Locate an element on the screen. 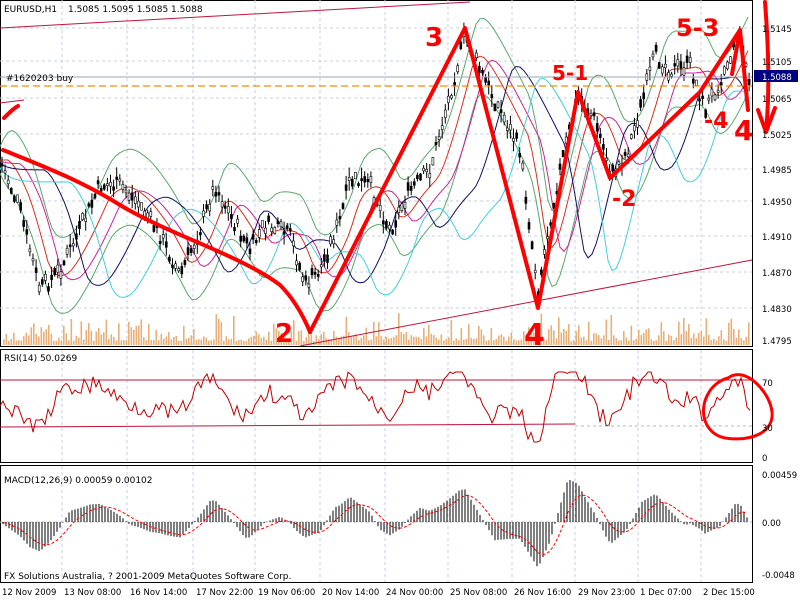  label-wave-5-3: 5-3 is located at coordinates (697, 28).